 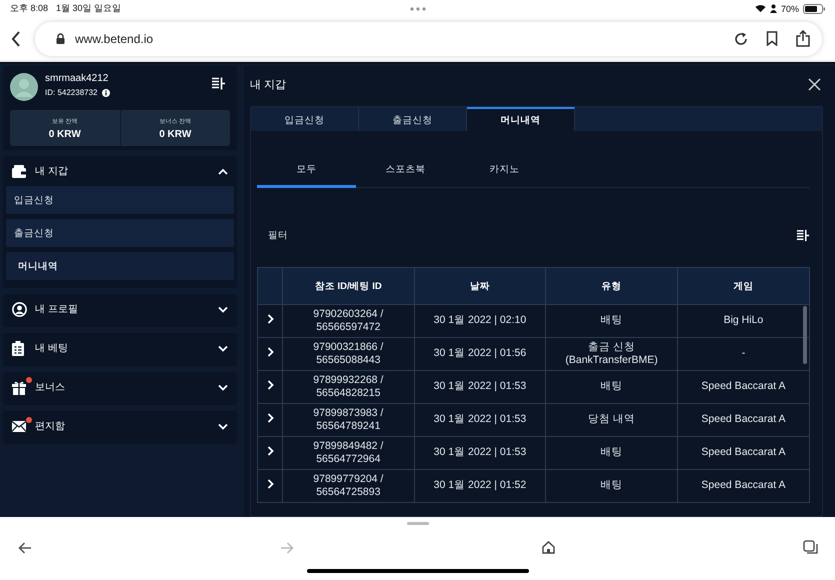 What do you see at coordinates (25, 548) in the screenshot?
I see `back-arrow-icon` at bounding box center [25, 548].